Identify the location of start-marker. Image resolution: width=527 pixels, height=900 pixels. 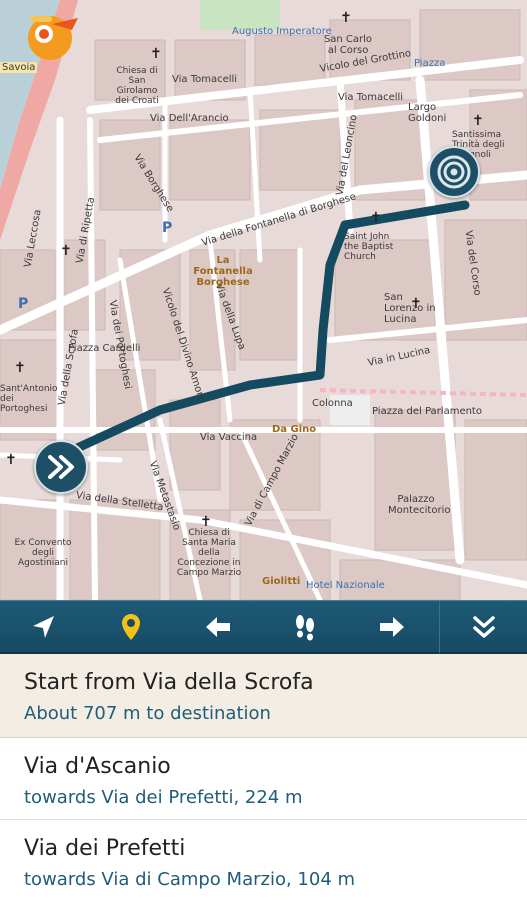
(61, 467).